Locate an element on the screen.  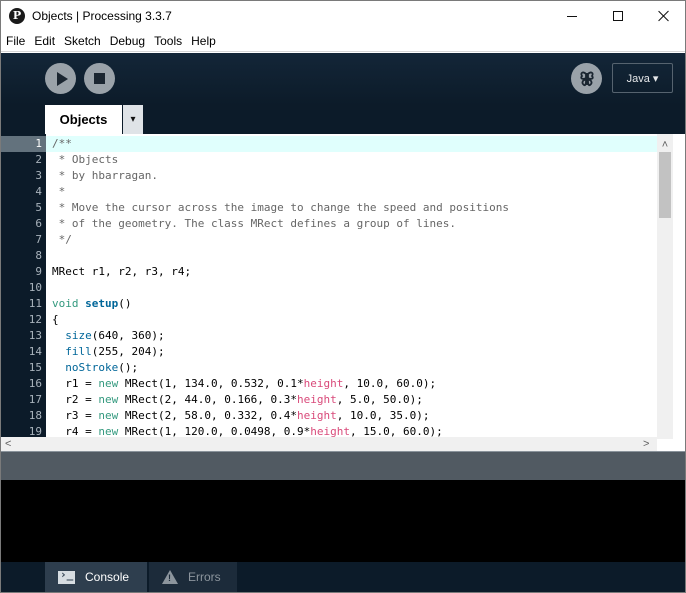
code-line: MRect r1, r2, r3, r4; is located at coordinates (121, 272).